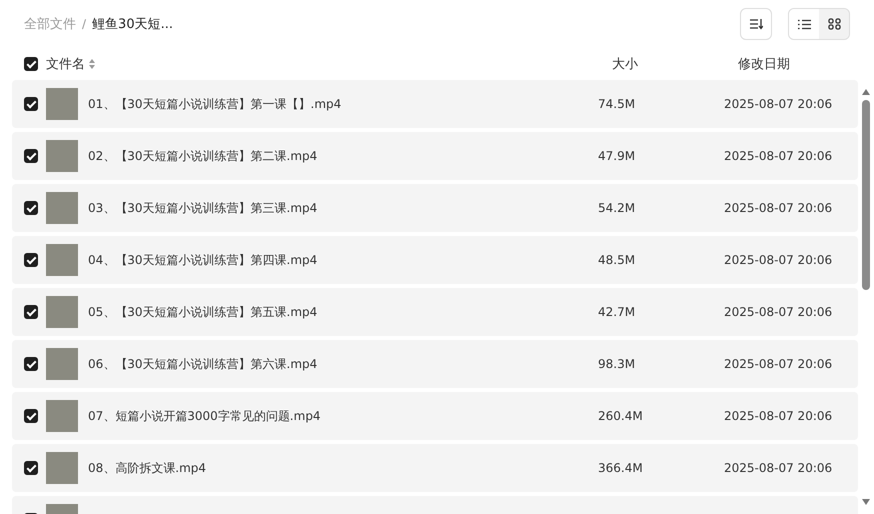 The image size is (874, 514). Describe the element at coordinates (617, 156) in the screenshot. I see `file-size: 47.9M` at that location.